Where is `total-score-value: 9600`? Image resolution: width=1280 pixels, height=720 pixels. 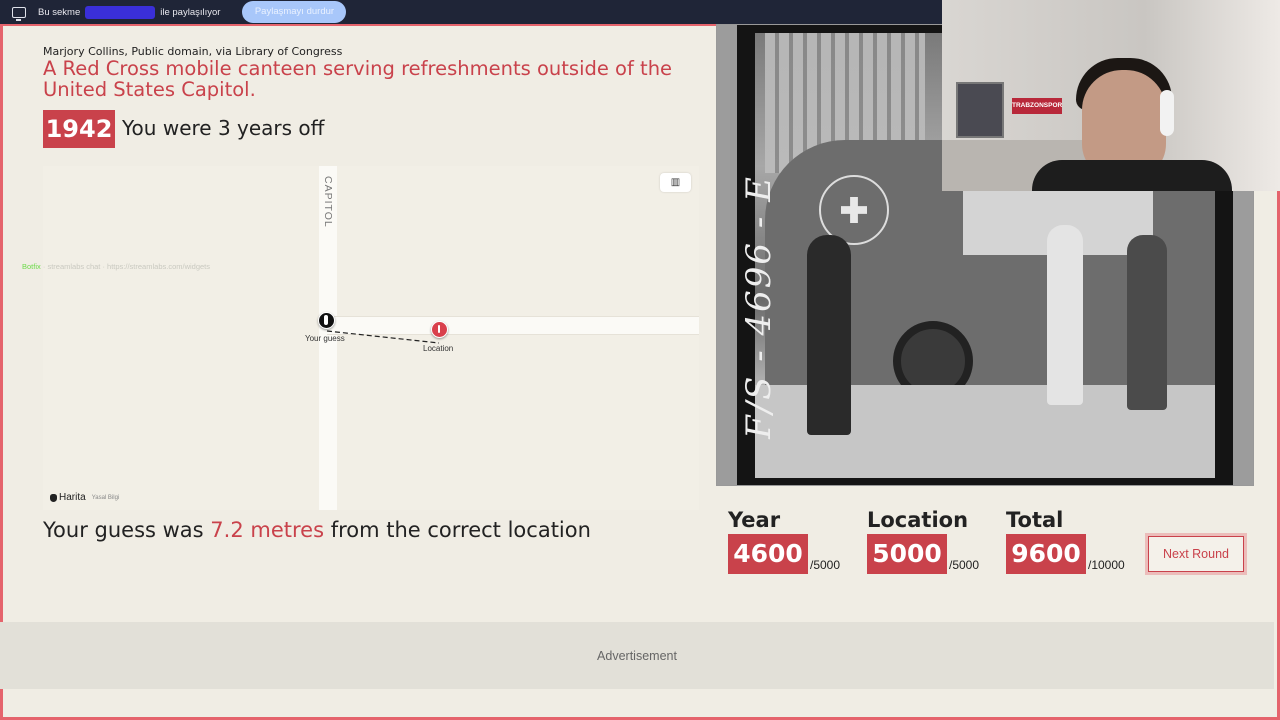 total-score-value: 9600 is located at coordinates (1046, 554).